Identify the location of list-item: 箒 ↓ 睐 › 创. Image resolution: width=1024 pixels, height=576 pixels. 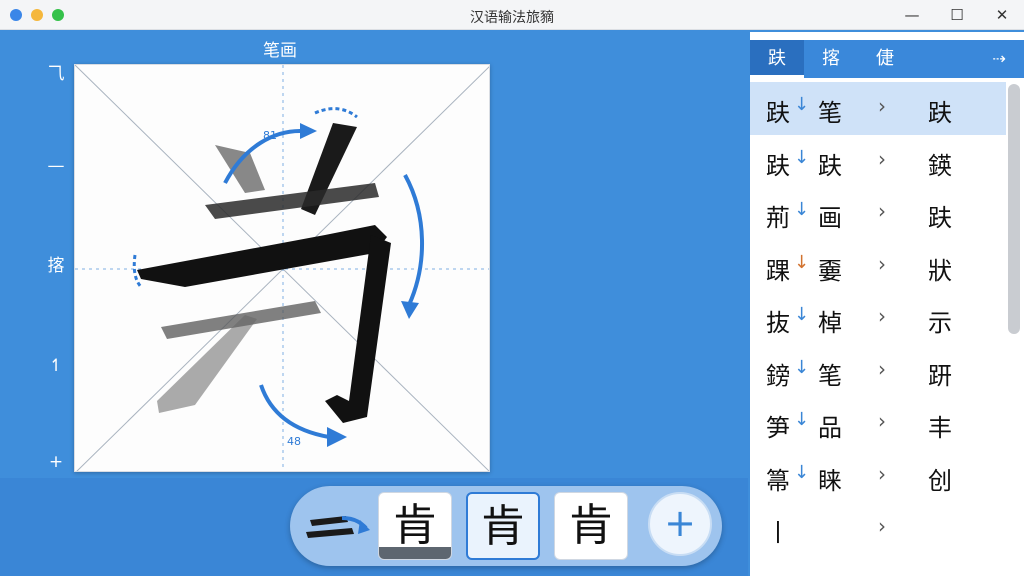
(878, 476).